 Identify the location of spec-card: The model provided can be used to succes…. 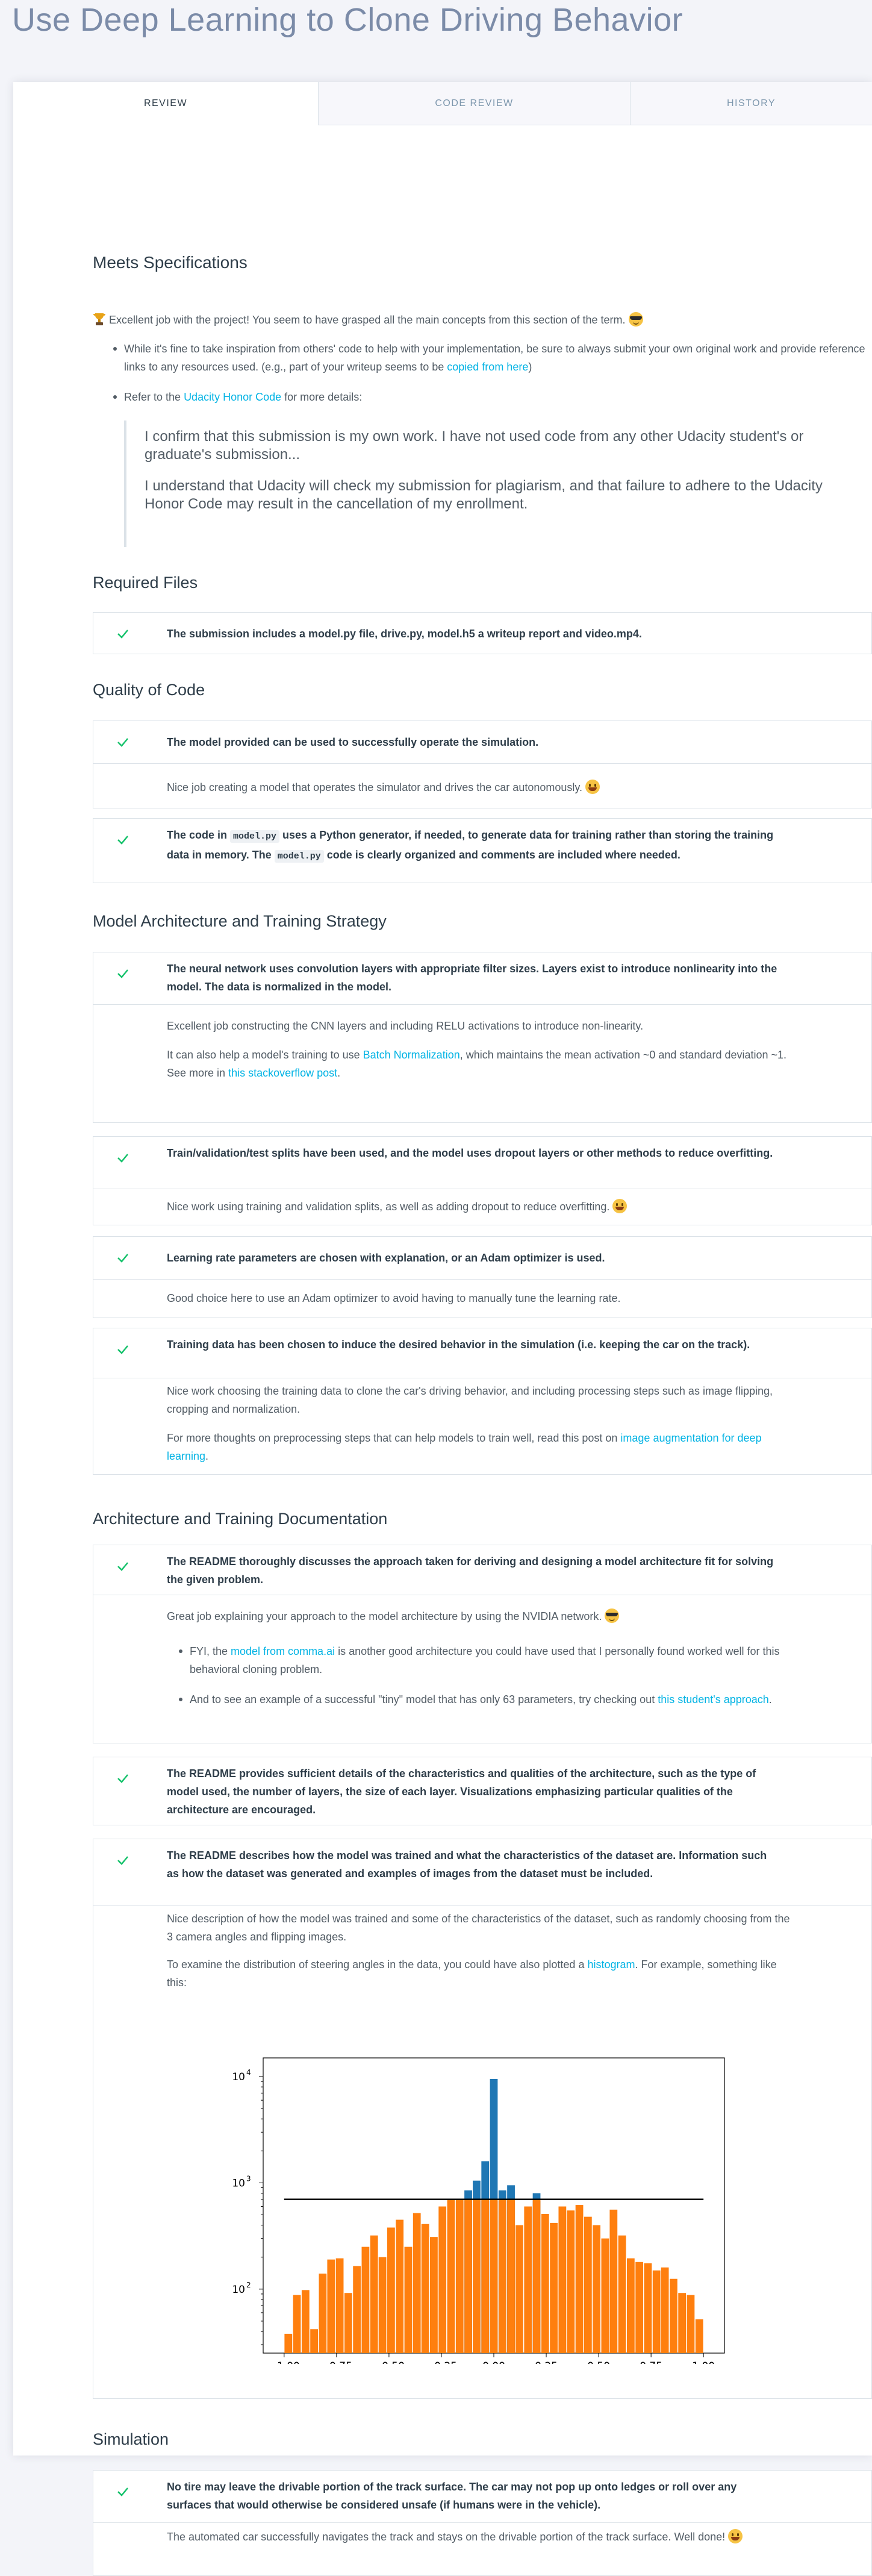
(483, 765).